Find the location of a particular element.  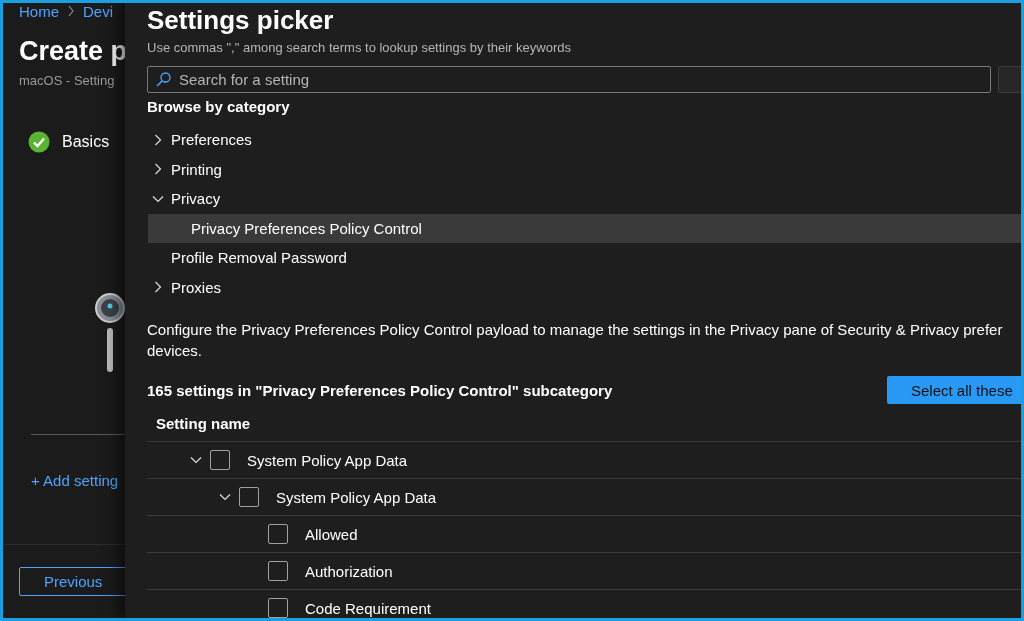

category-item: Preferences is located at coordinates (584, 140).